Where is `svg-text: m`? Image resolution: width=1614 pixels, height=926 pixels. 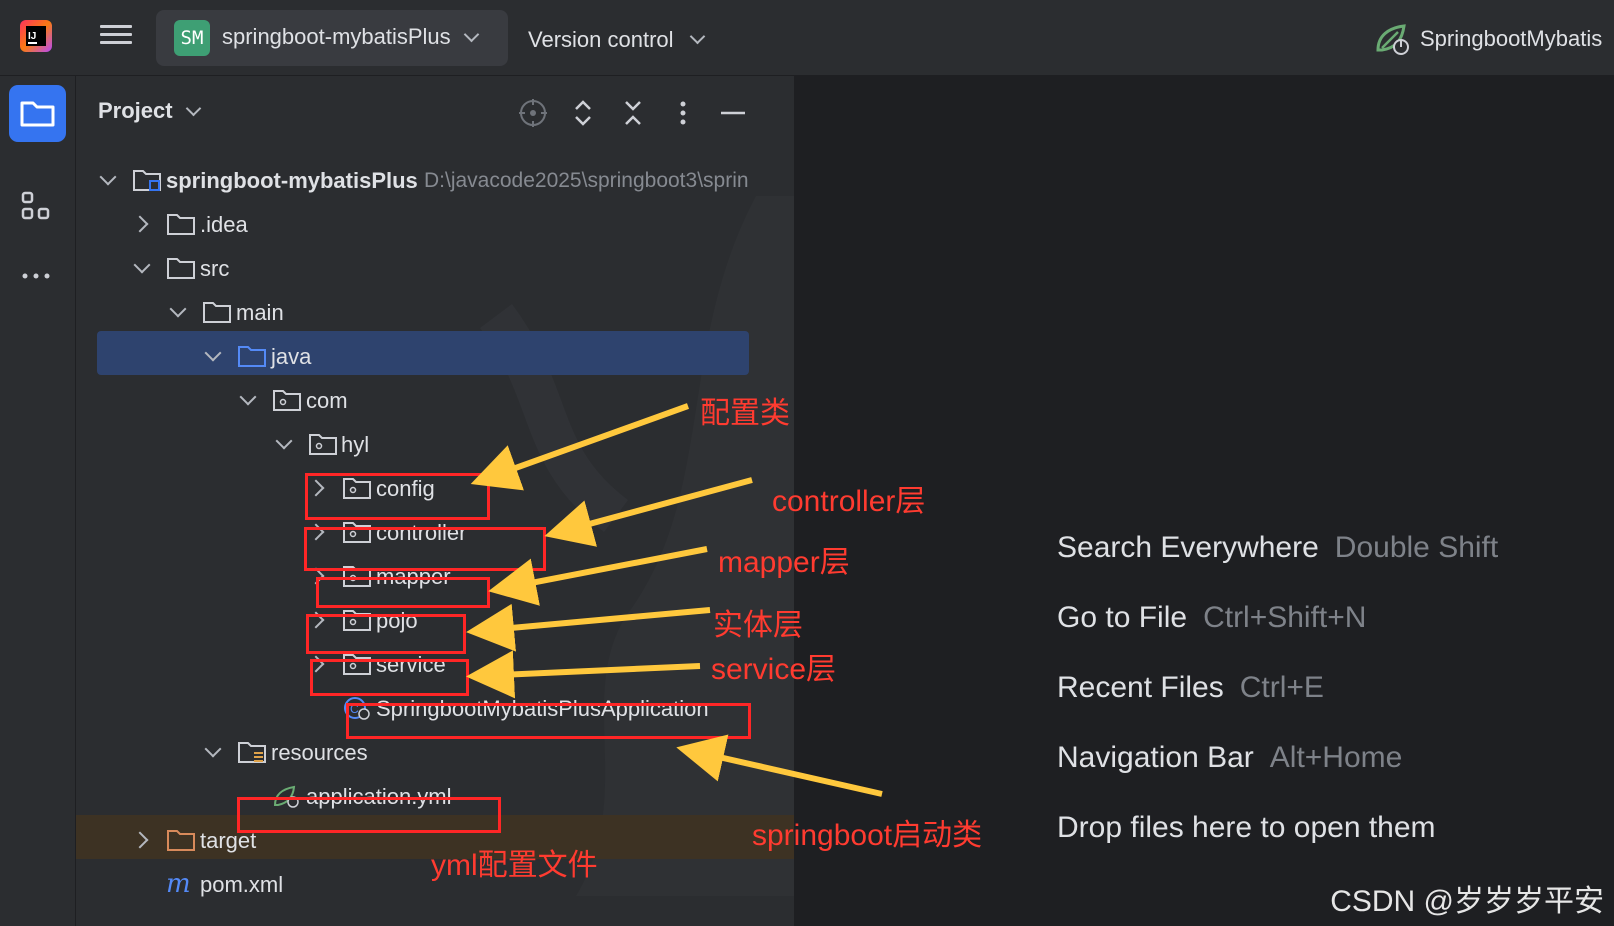
svg-text: m is located at coordinates (178, 884).